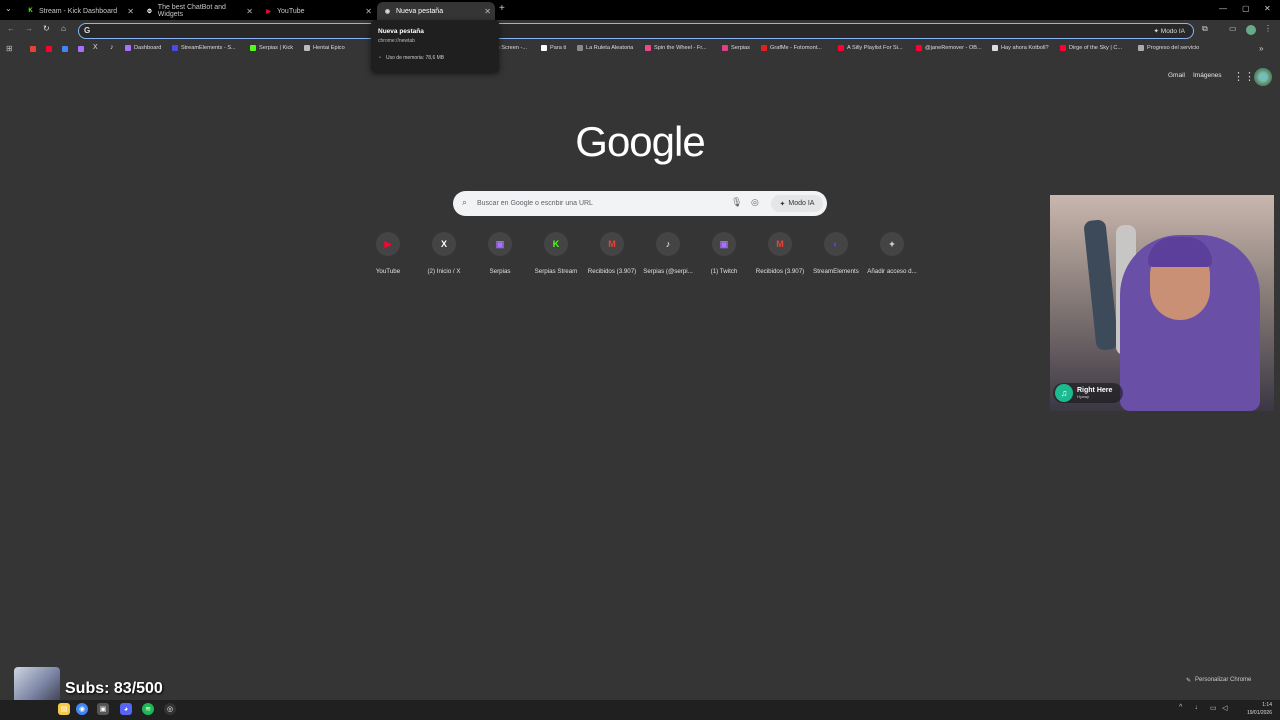 Image resolution: width=1280 pixels, height=720 pixels. Describe the element at coordinates (65, 49) in the screenshot. I see `drive-bookmark-icon` at that location.